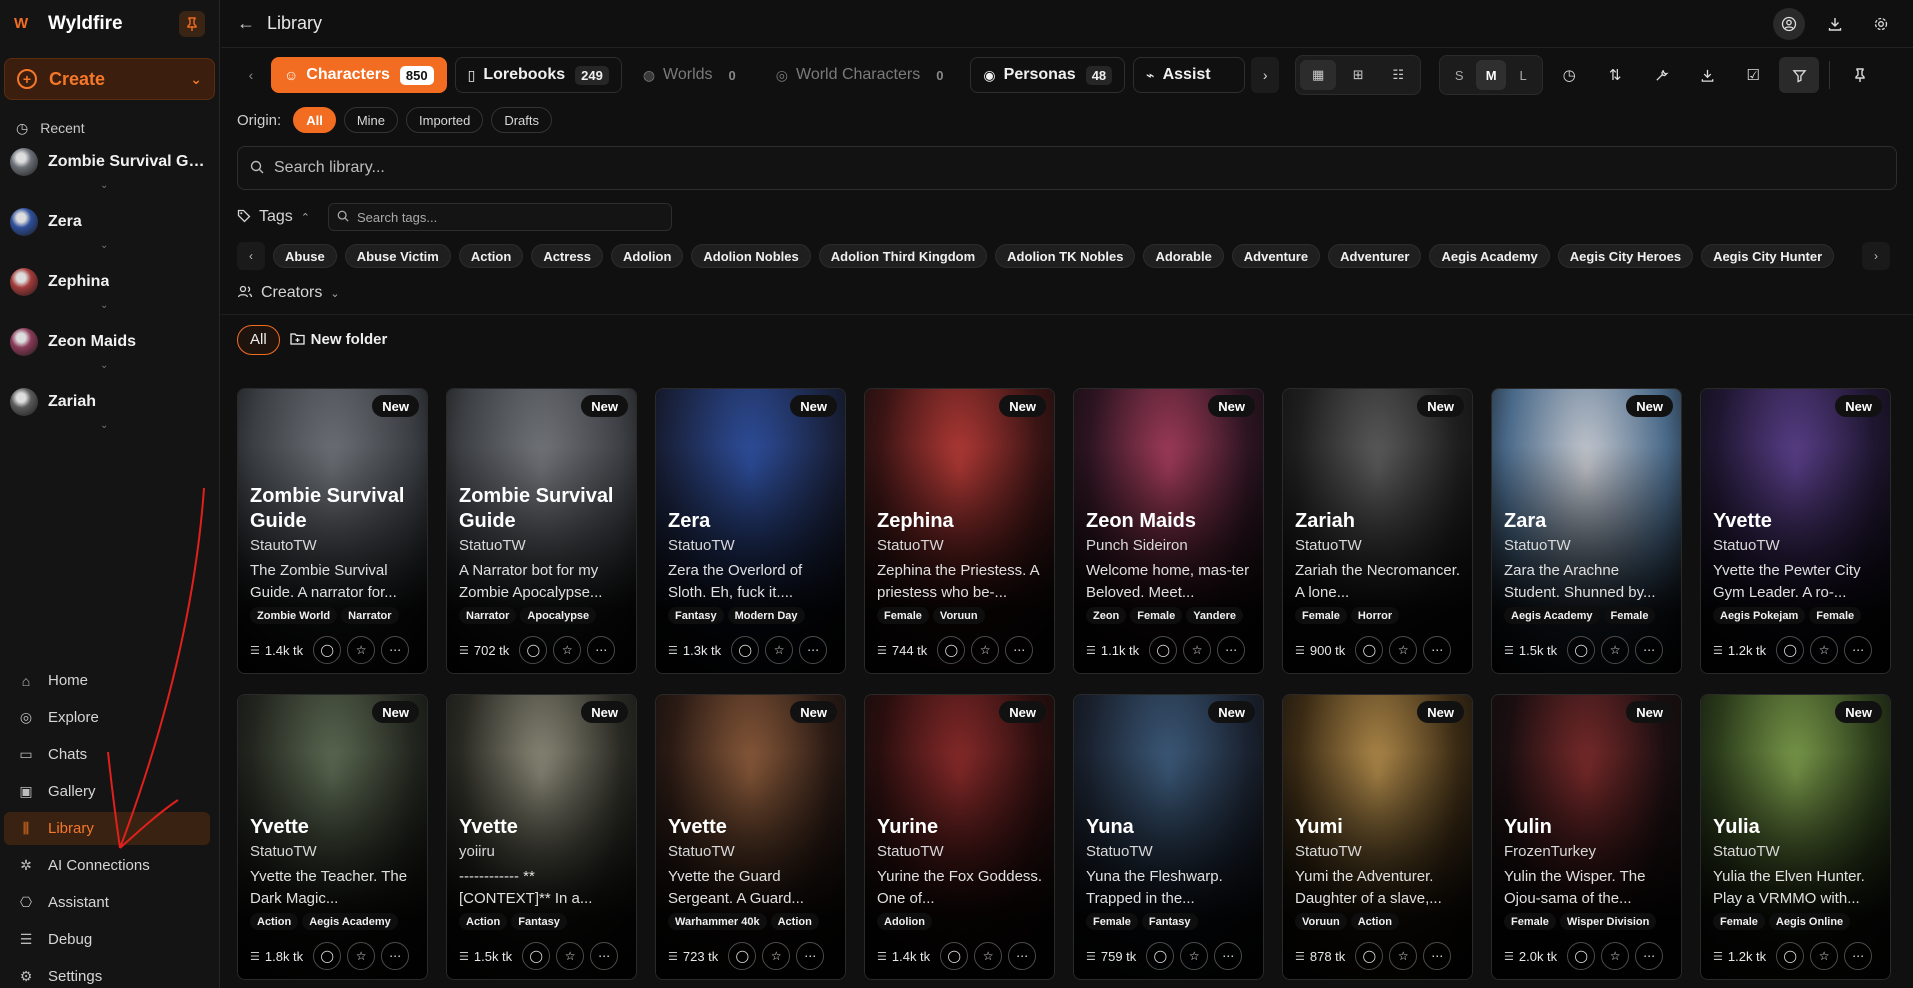 The width and height of the screenshot is (1913, 988). Describe the element at coordinates (1318, 75) in the screenshot. I see `view-large-grid-icon: ▦` at that location.